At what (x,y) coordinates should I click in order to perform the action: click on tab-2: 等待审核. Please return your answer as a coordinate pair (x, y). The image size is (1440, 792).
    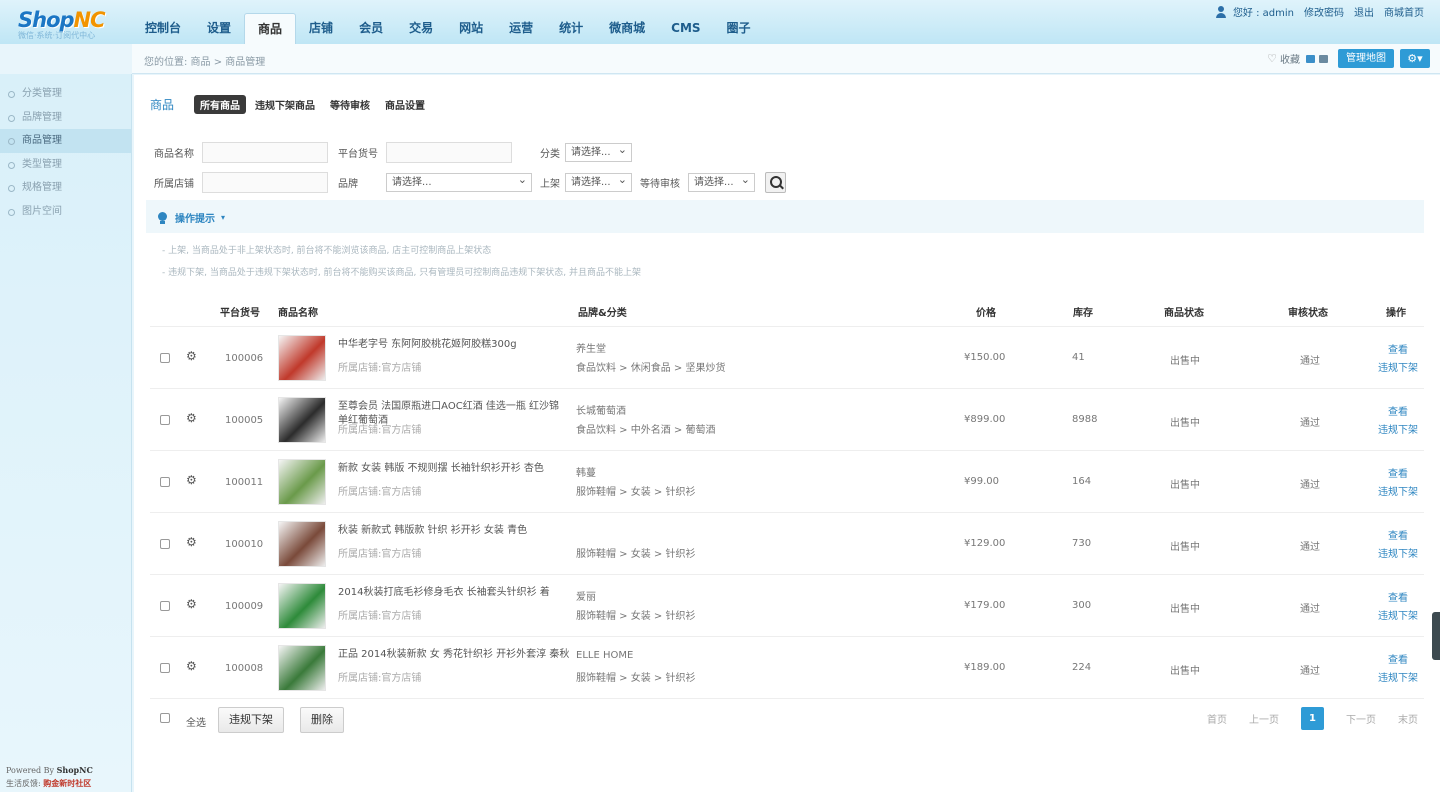
    Looking at the image, I should click on (350, 104).